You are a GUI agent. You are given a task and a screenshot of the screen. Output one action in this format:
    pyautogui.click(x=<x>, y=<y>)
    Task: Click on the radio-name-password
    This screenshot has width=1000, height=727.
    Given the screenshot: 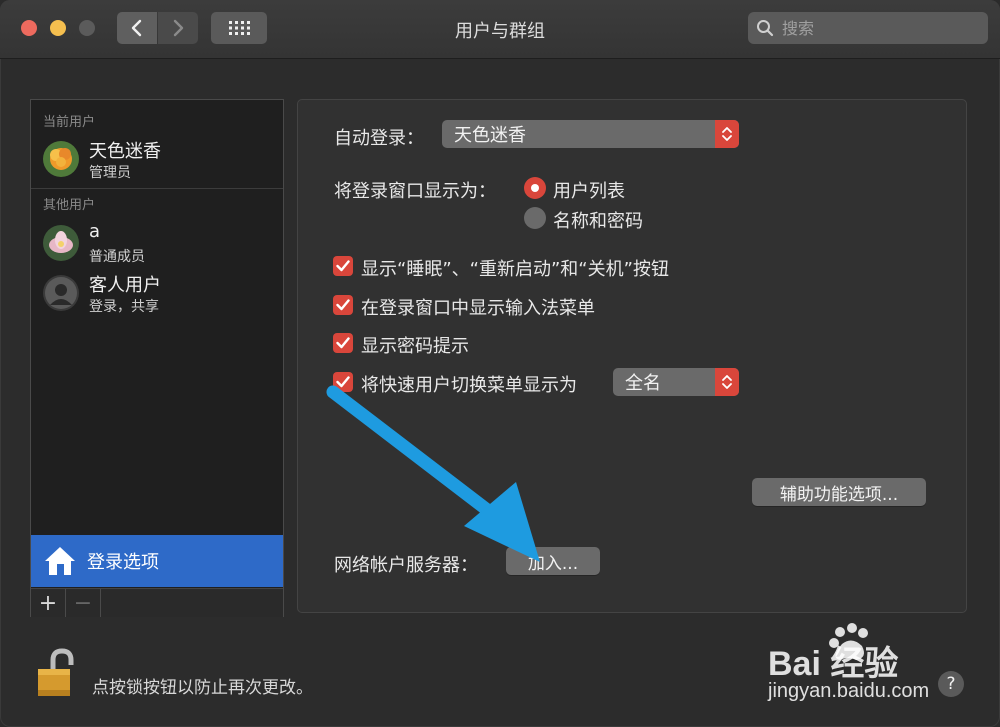 What is the action you would take?
    pyautogui.click(x=535, y=218)
    